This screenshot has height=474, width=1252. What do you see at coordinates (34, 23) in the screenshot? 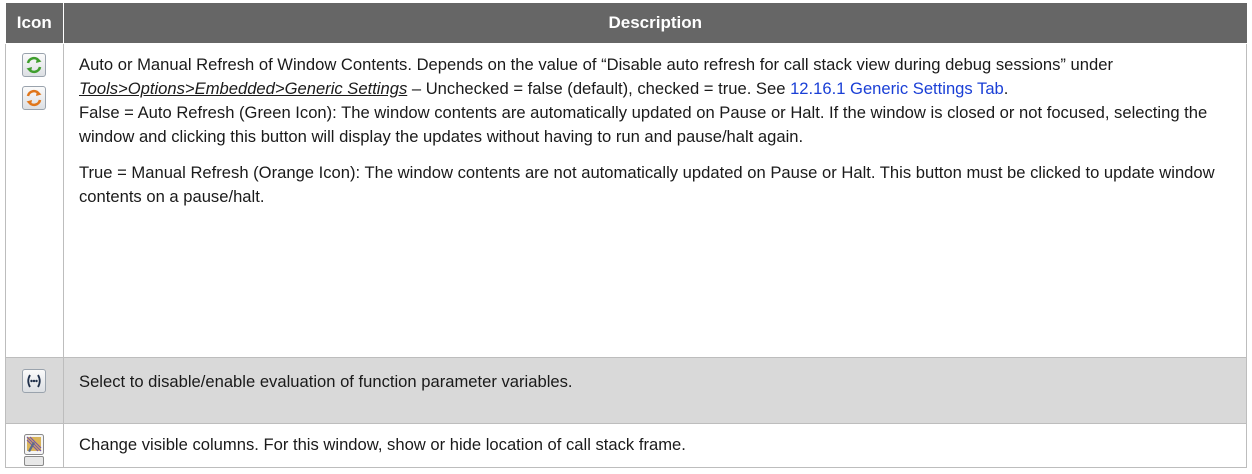
I see `header-icon: Icon` at bounding box center [34, 23].